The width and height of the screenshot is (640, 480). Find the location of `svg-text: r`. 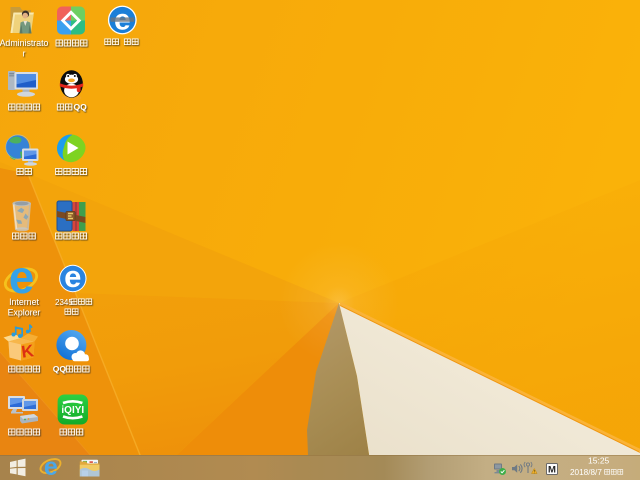

svg-text: r is located at coordinates (24, 54).